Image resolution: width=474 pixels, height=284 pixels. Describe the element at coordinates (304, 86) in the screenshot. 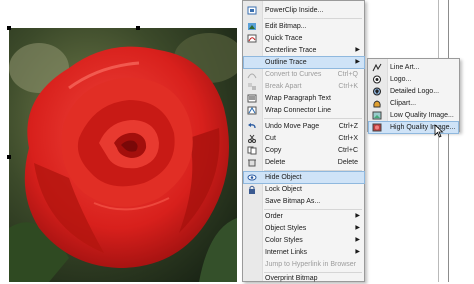

I see `menu-item-break-apart: Break Apart Ctrl+K` at that location.